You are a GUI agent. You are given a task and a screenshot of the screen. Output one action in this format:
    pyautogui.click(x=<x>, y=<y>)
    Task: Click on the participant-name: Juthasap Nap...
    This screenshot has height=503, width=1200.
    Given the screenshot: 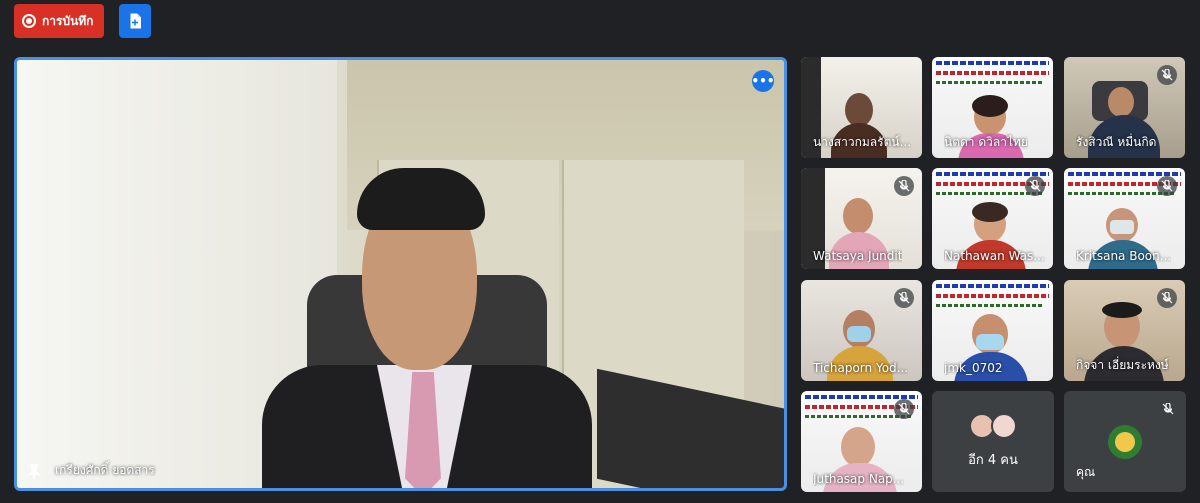 What is the action you would take?
    pyautogui.click(x=859, y=479)
    